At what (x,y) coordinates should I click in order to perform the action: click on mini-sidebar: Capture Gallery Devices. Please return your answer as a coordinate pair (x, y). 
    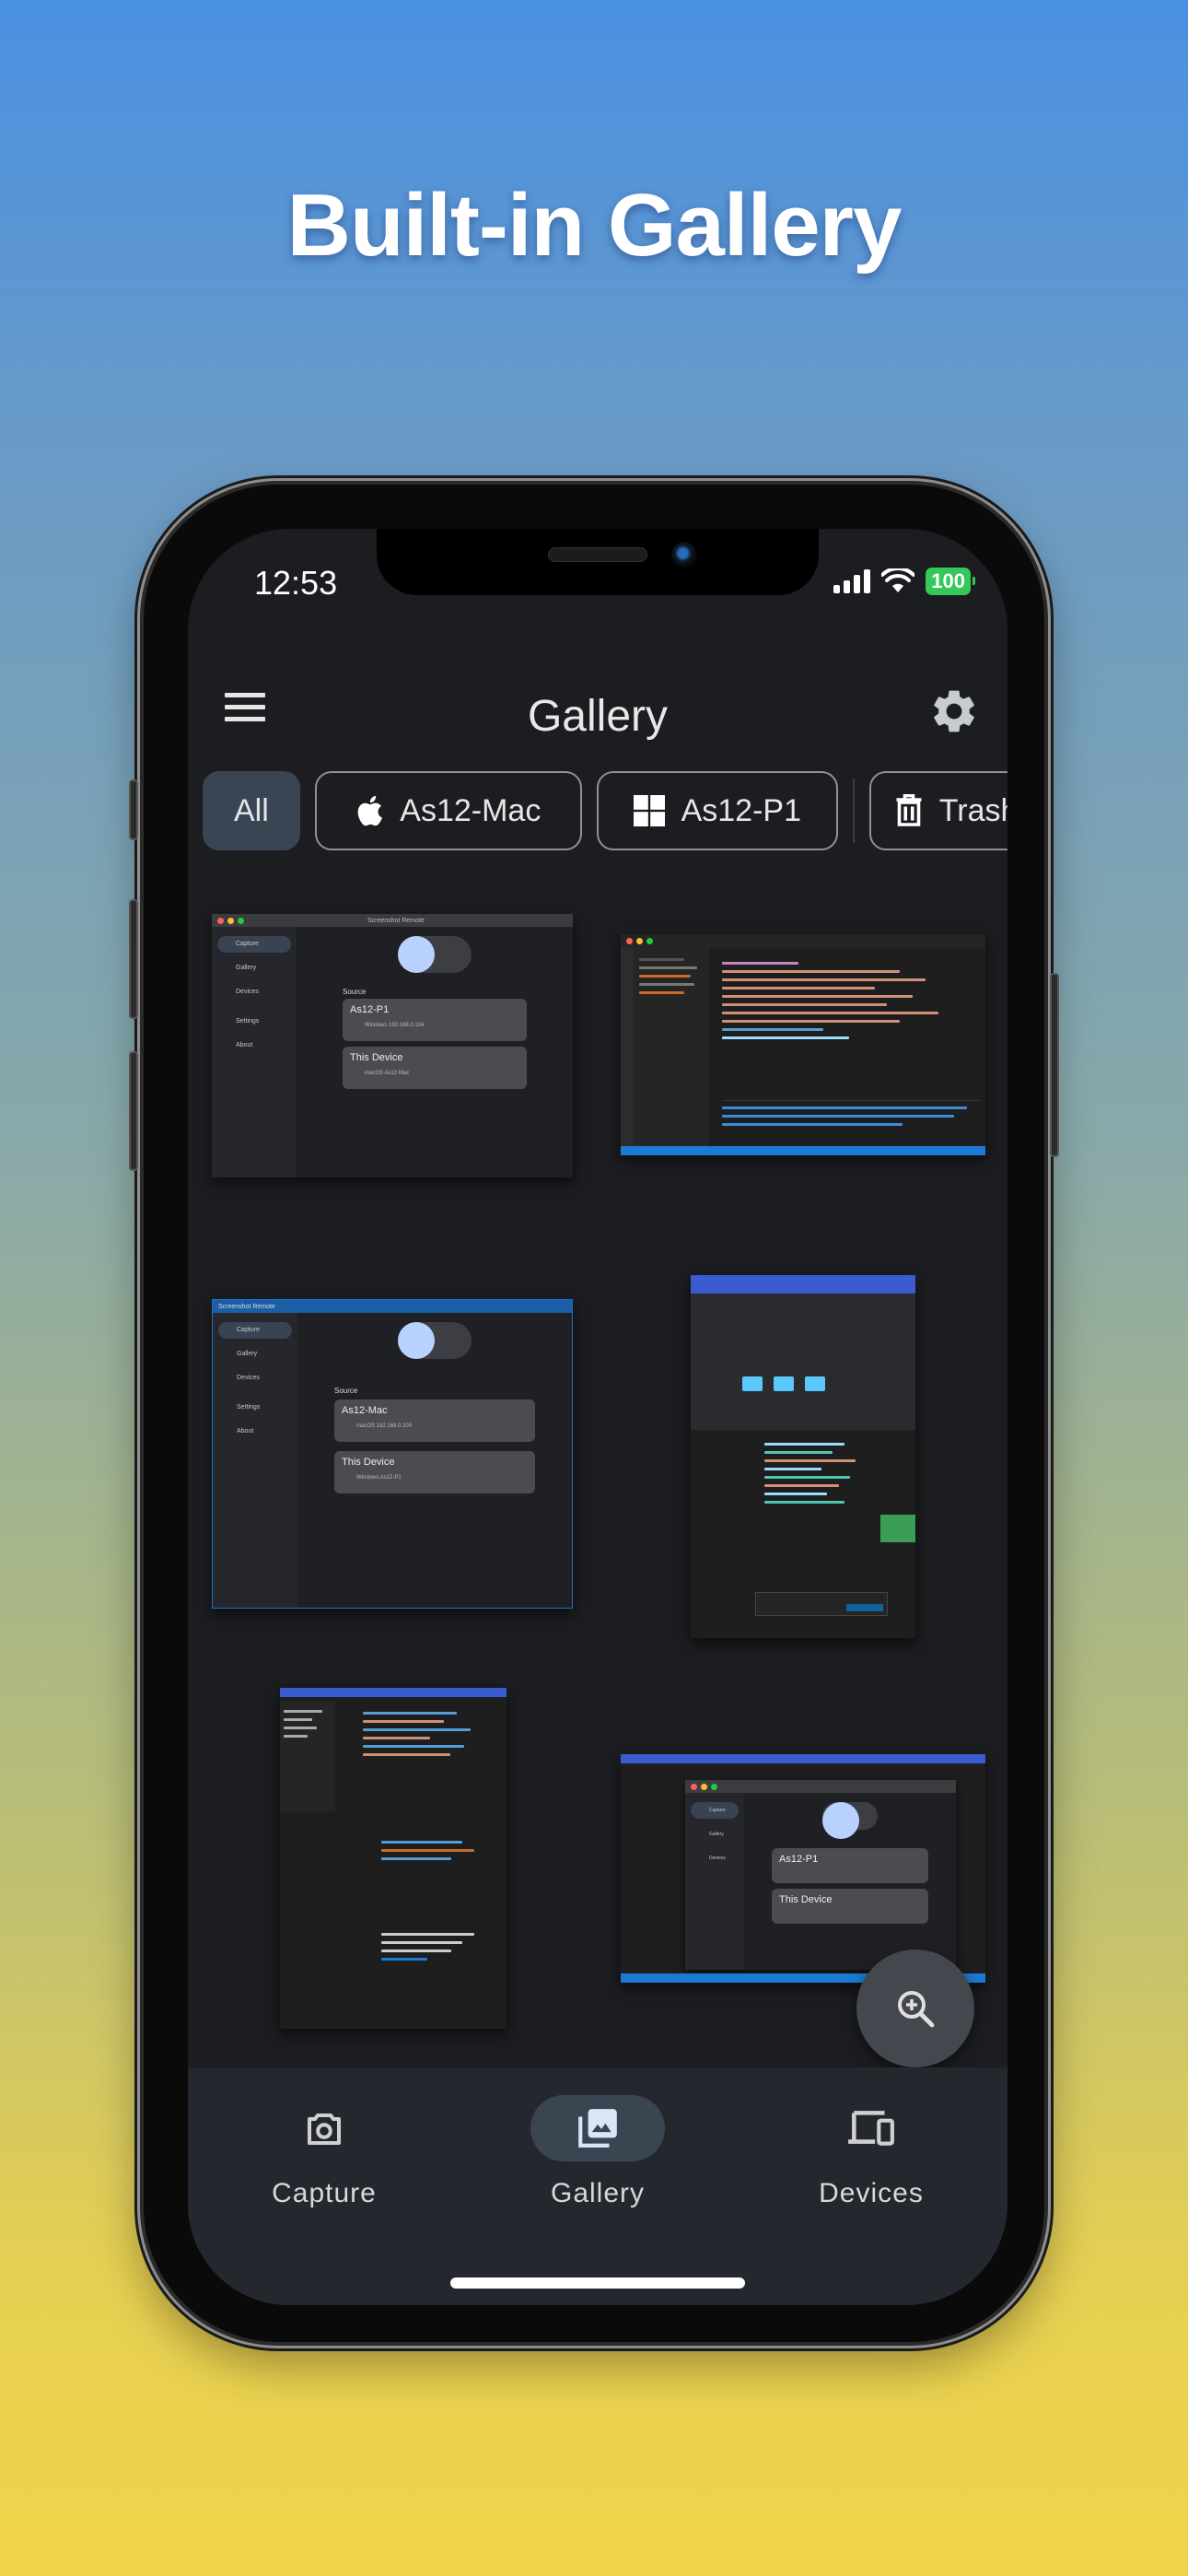
    Looking at the image, I should click on (714, 1882).